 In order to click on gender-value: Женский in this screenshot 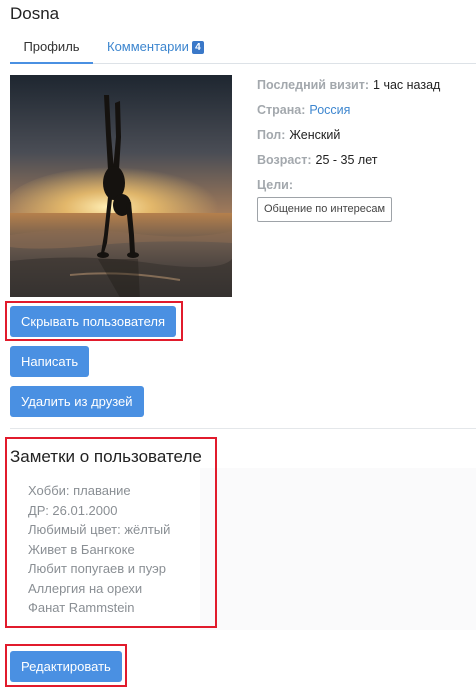, I will do `click(315, 135)`.